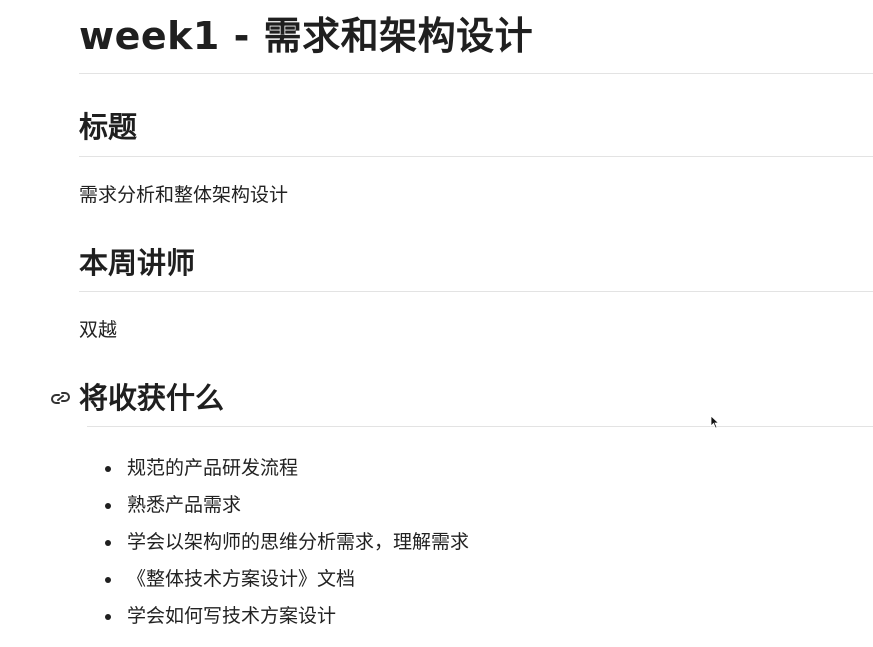 The width and height of the screenshot is (873, 647). Describe the element at coordinates (137, 263) in the screenshot. I see `section-heading-instructor: 本周讲师` at that location.